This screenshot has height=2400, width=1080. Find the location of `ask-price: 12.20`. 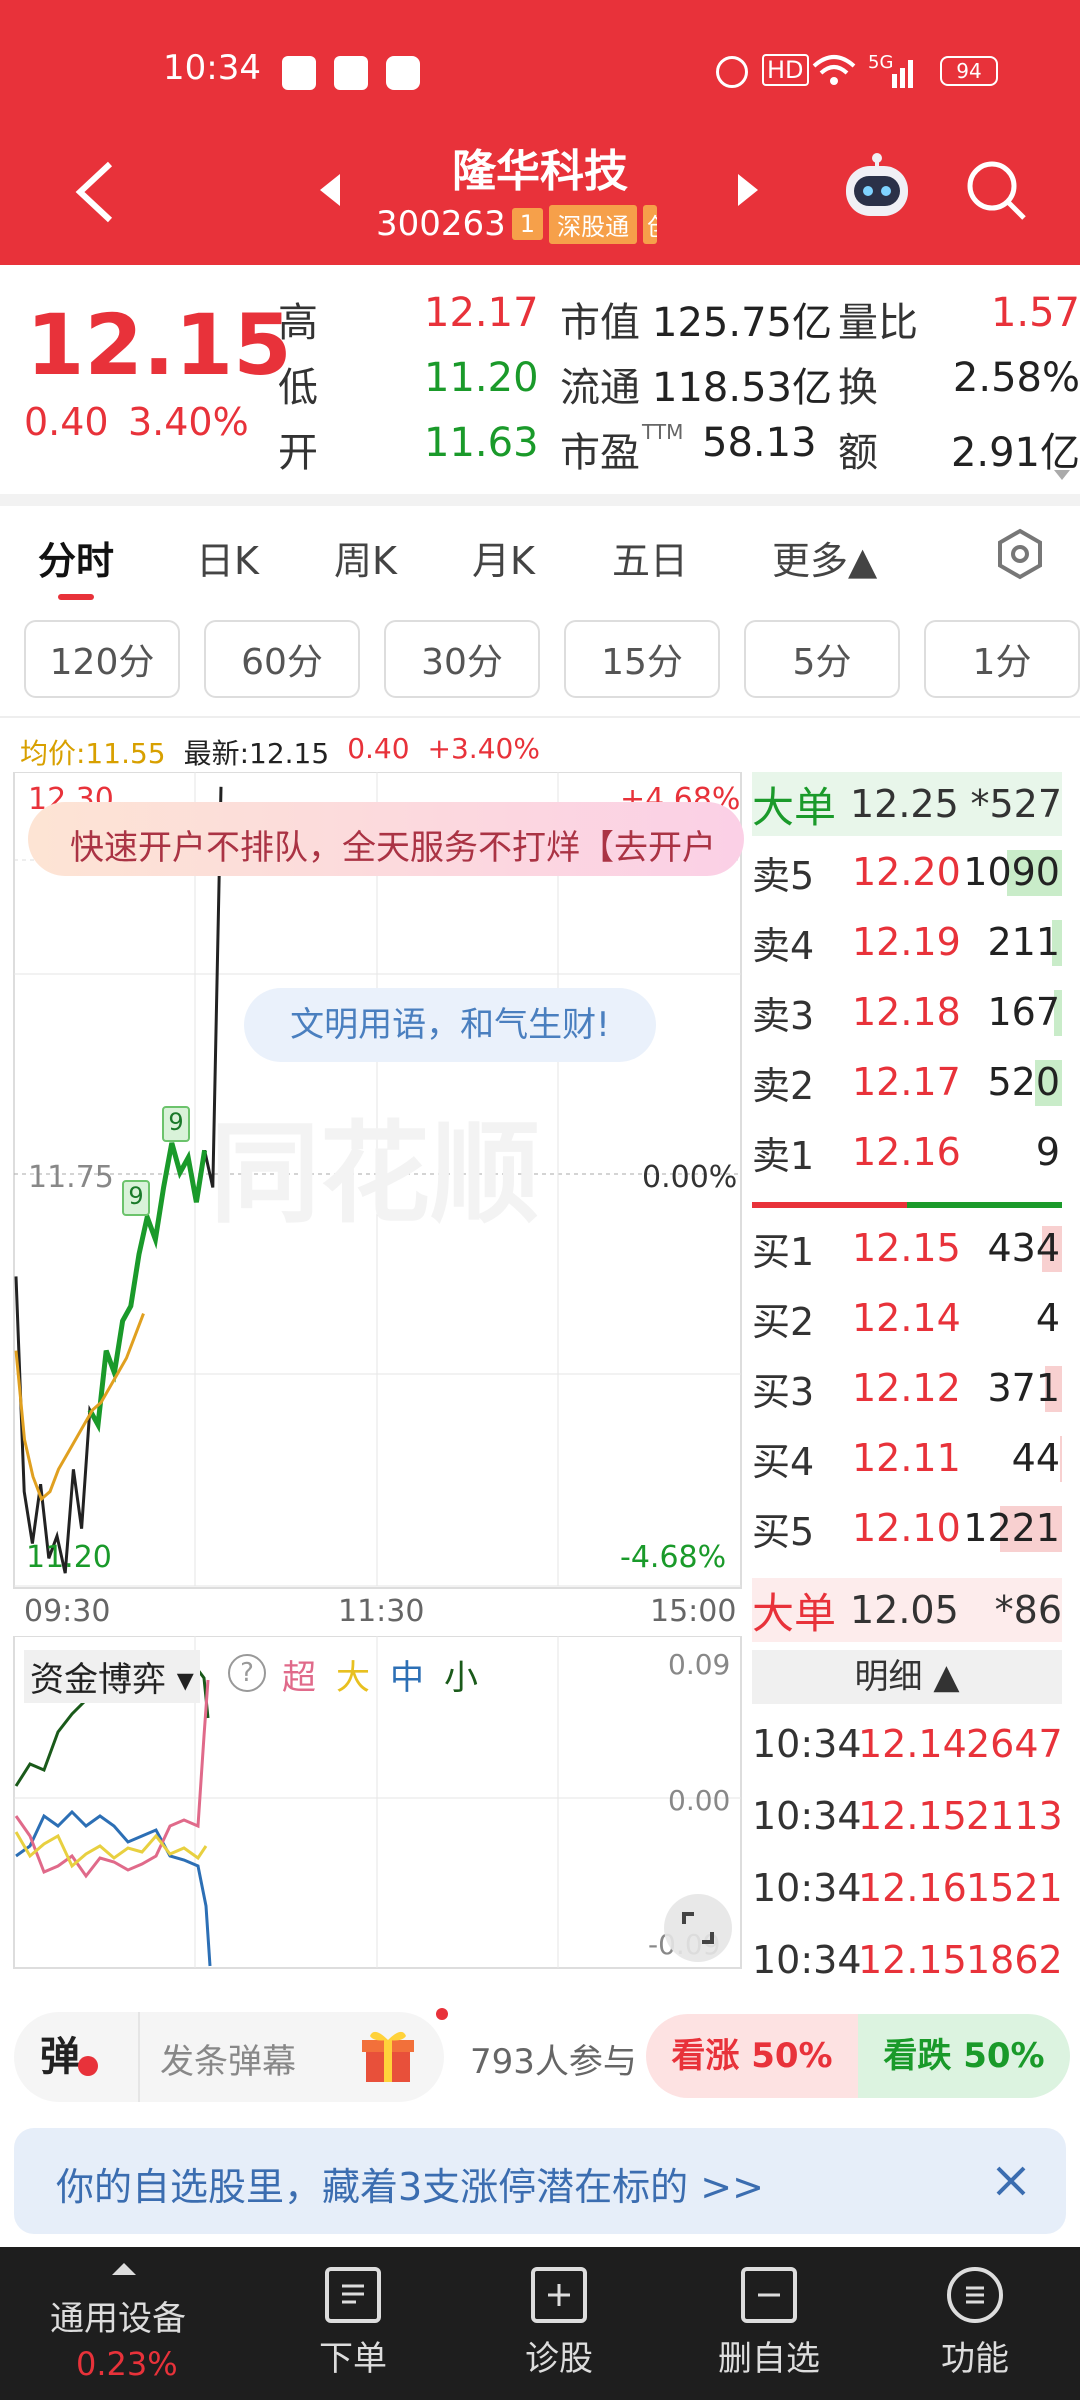

ask-price: 12.20 is located at coordinates (906, 872).